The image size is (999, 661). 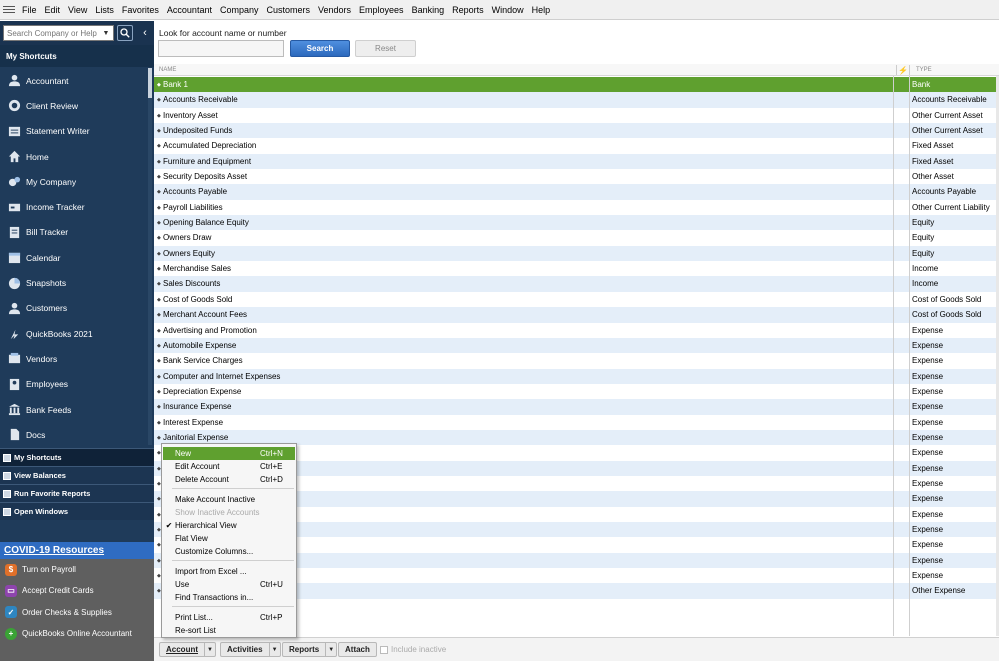 What do you see at coordinates (77, 457) in the screenshot?
I see `section-my-shortcuts: My Shortcuts` at bounding box center [77, 457].